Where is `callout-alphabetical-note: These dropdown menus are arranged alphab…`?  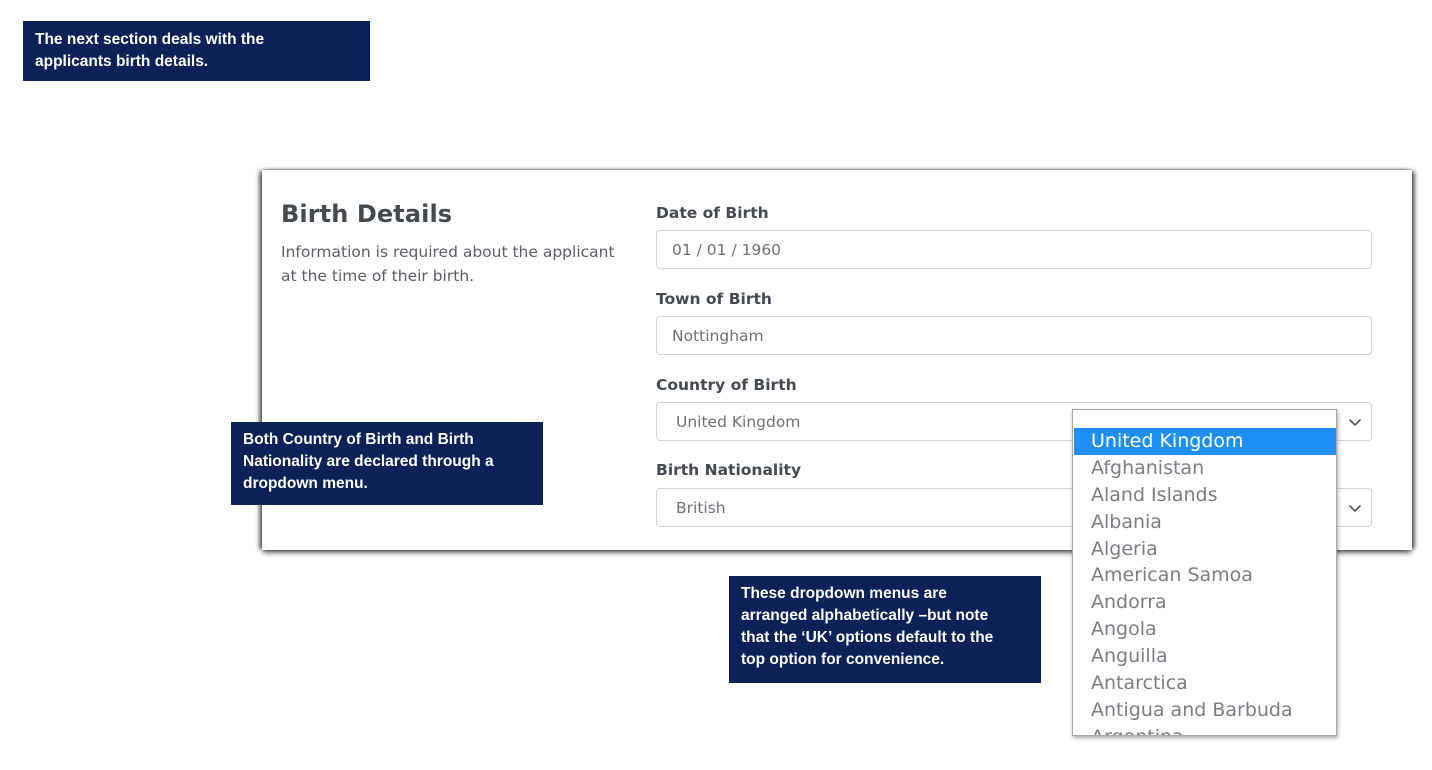
callout-alphabetical-note: These dropdown menus are arranged alphab… is located at coordinates (885, 629).